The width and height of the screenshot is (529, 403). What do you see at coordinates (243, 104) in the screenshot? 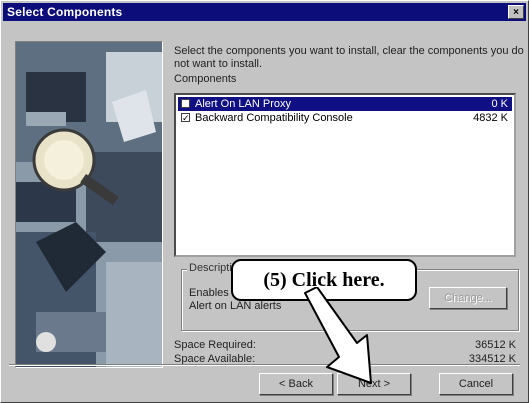
I see `component-name: Alert On LAN Proxy` at bounding box center [243, 104].